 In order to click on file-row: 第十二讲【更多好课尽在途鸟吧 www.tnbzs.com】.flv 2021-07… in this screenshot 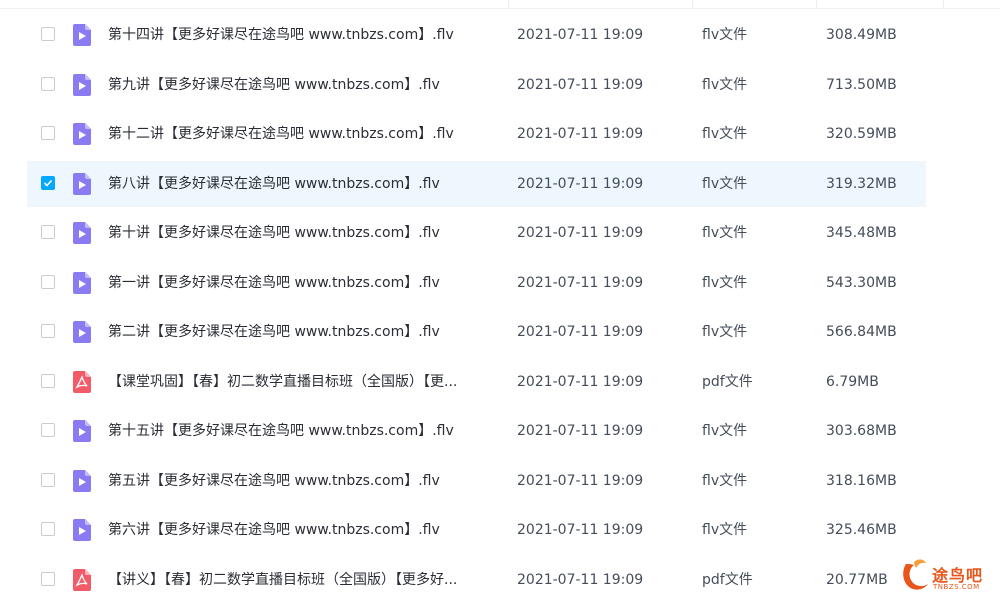, I will do `click(476, 134)`.